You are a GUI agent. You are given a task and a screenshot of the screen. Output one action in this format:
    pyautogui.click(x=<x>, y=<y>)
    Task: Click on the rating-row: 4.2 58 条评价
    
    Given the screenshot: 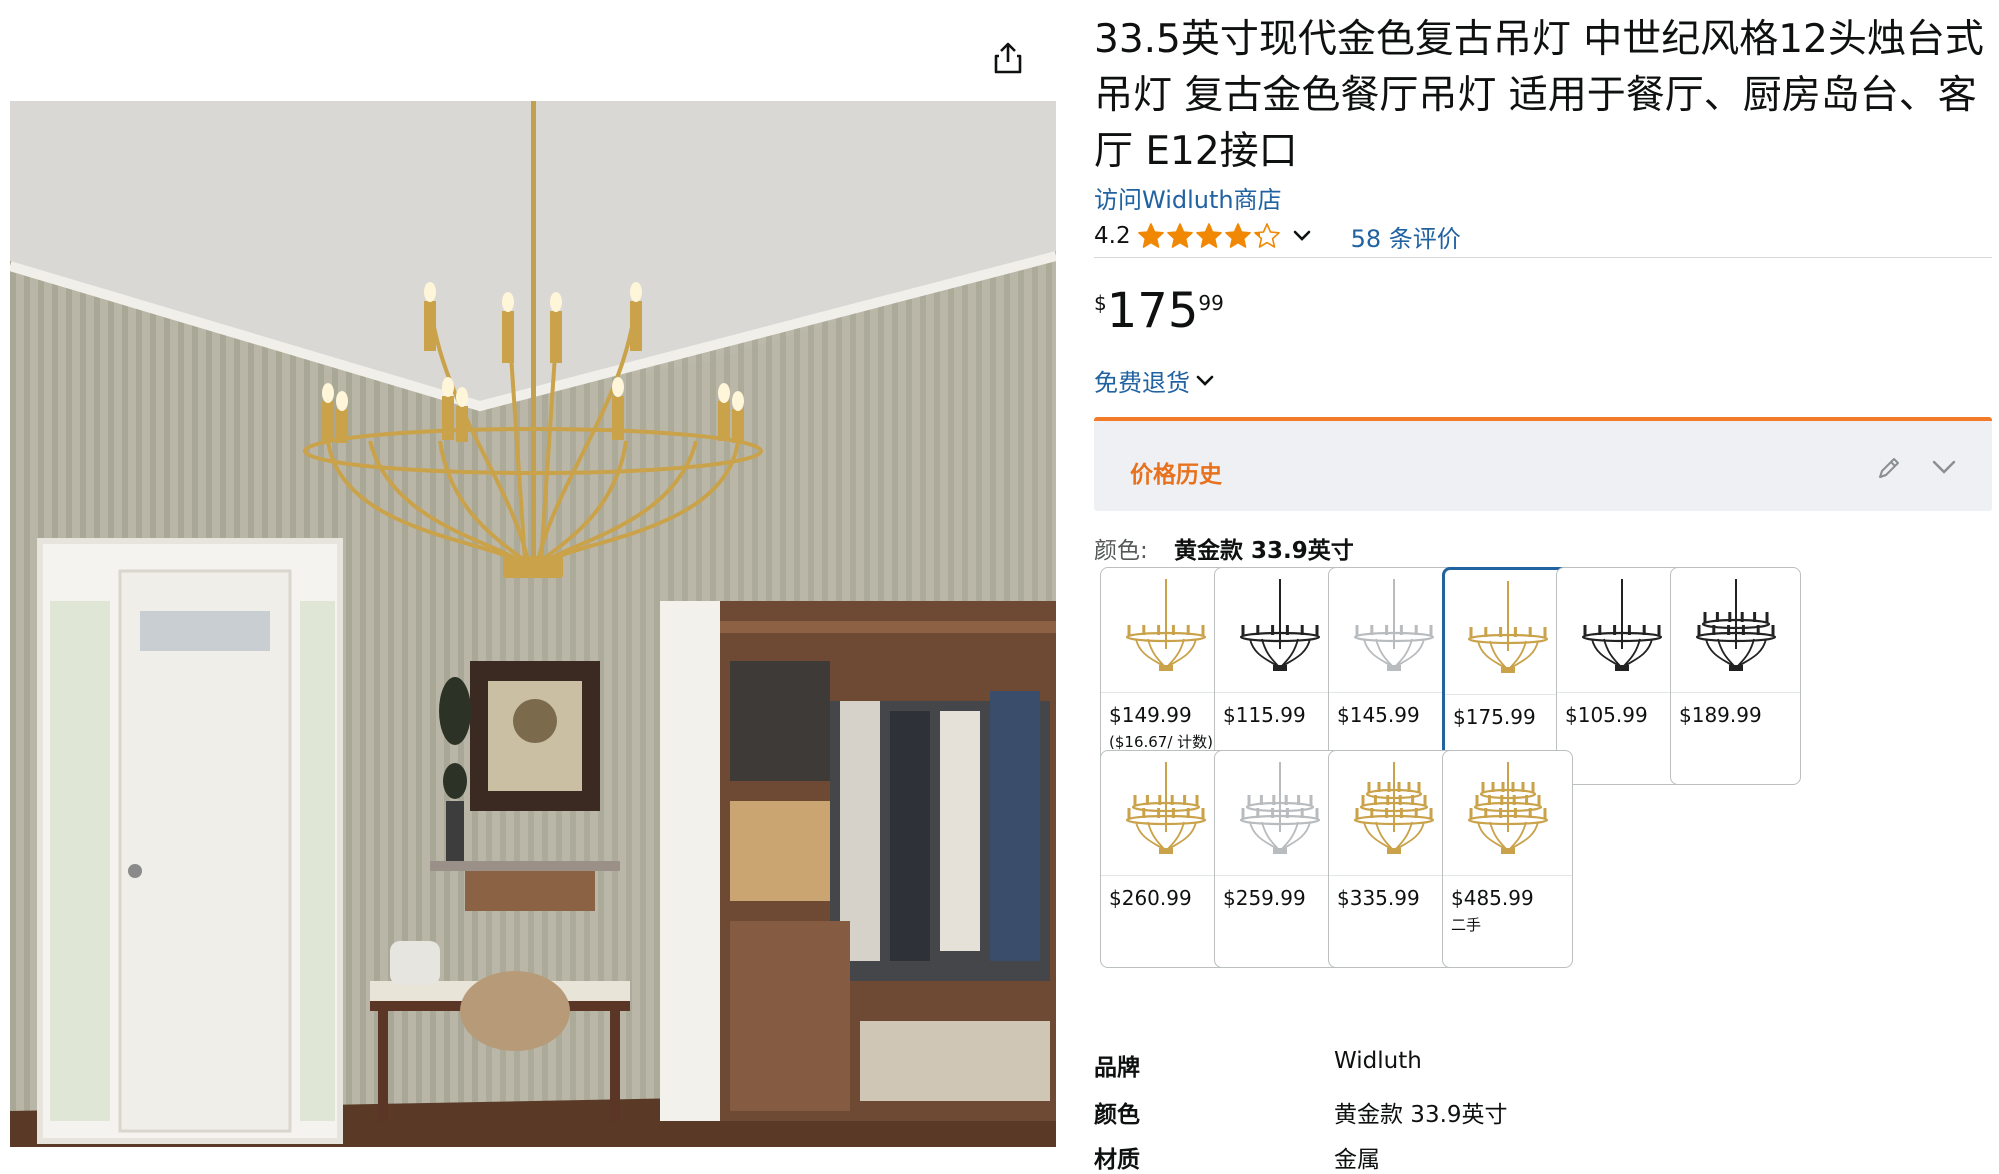 What is the action you would take?
    pyautogui.click(x=1277, y=236)
    